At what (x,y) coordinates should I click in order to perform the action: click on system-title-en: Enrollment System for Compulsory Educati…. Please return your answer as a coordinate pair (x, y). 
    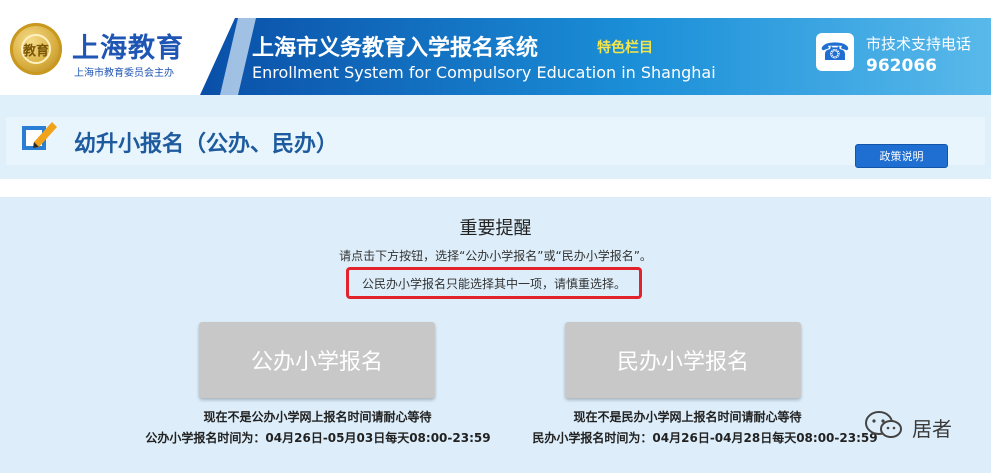
    Looking at the image, I should click on (484, 72).